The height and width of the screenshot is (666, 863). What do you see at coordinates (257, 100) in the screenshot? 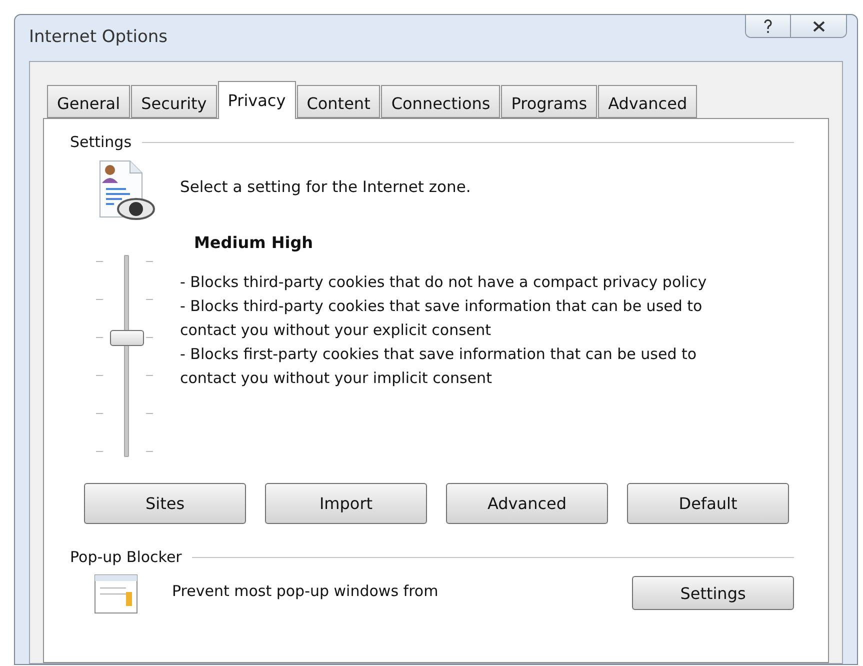
I see `tab: Privacy` at bounding box center [257, 100].